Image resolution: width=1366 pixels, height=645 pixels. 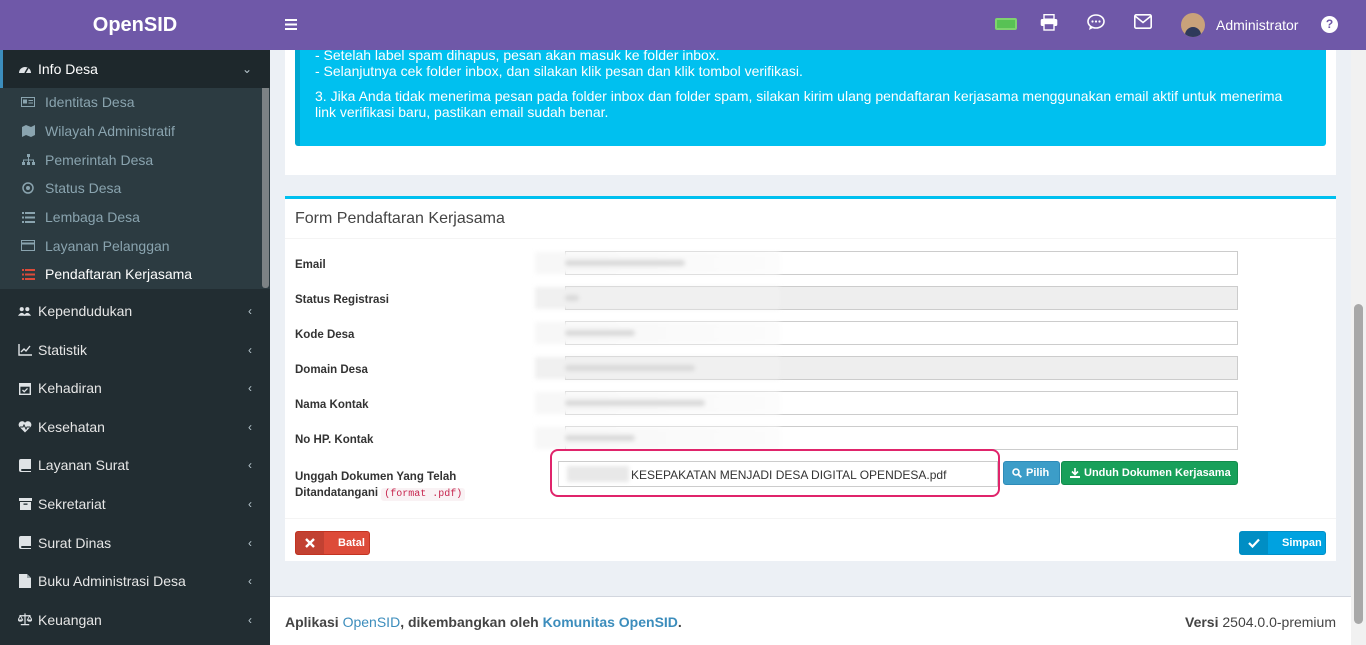 What do you see at coordinates (135, 311) in the screenshot?
I see `sidebar-item-kependudukan: Kependudukan ‹` at bounding box center [135, 311].